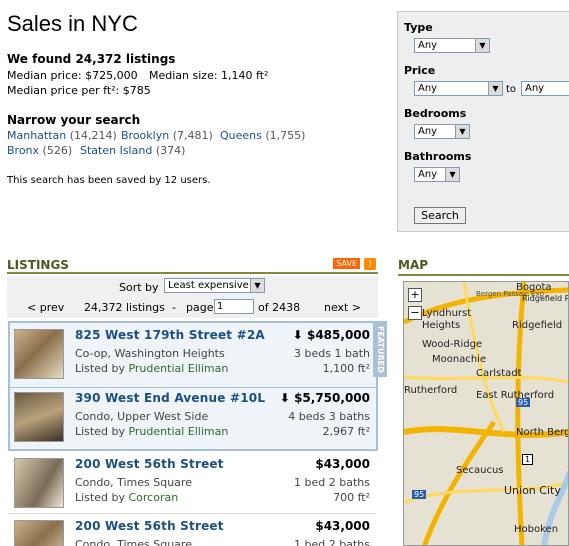  I want to click on save-search-button: SAVE, so click(346, 263).